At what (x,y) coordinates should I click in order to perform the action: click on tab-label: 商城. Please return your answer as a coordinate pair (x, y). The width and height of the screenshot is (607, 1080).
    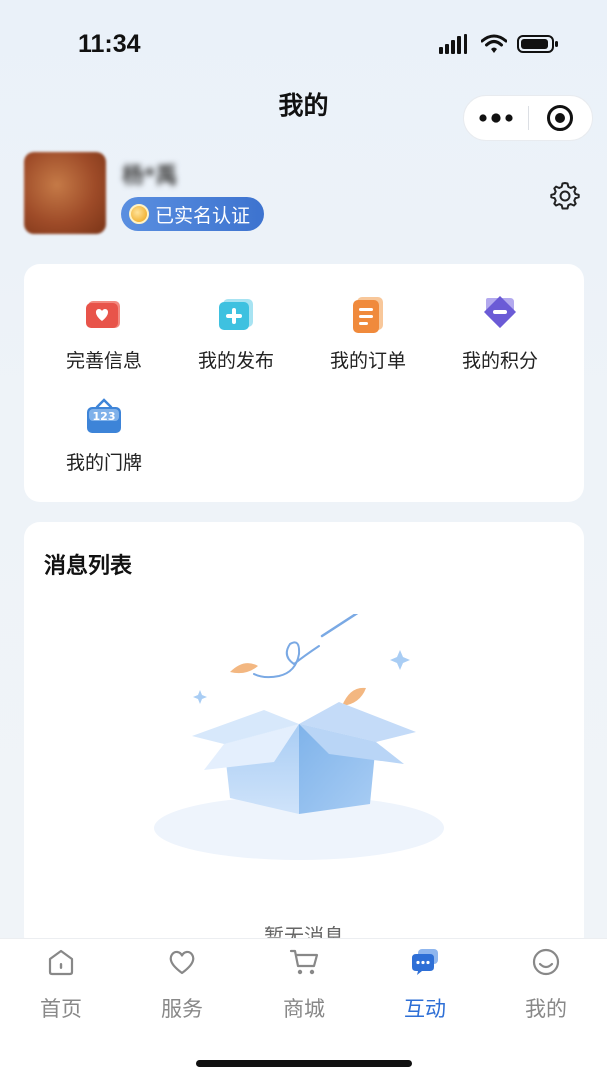
    Looking at the image, I should click on (304, 1009).